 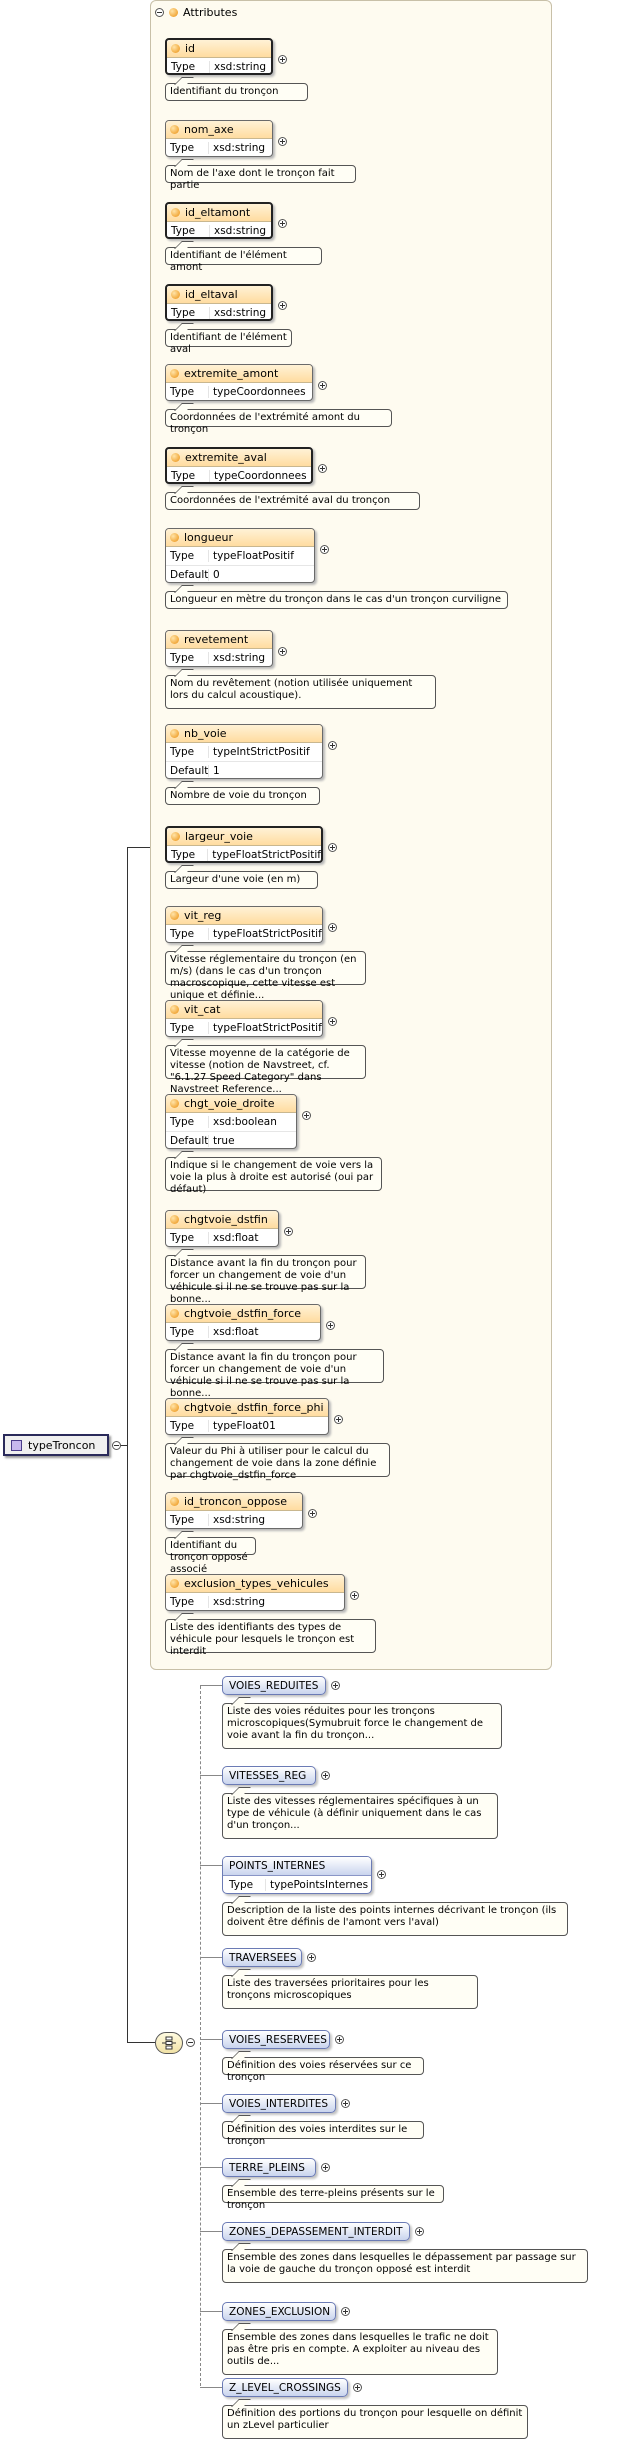 What do you see at coordinates (240, 555) in the screenshot?
I see `attribute-longueur: longueur Type typeFloatPositif Default 0` at bounding box center [240, 555].